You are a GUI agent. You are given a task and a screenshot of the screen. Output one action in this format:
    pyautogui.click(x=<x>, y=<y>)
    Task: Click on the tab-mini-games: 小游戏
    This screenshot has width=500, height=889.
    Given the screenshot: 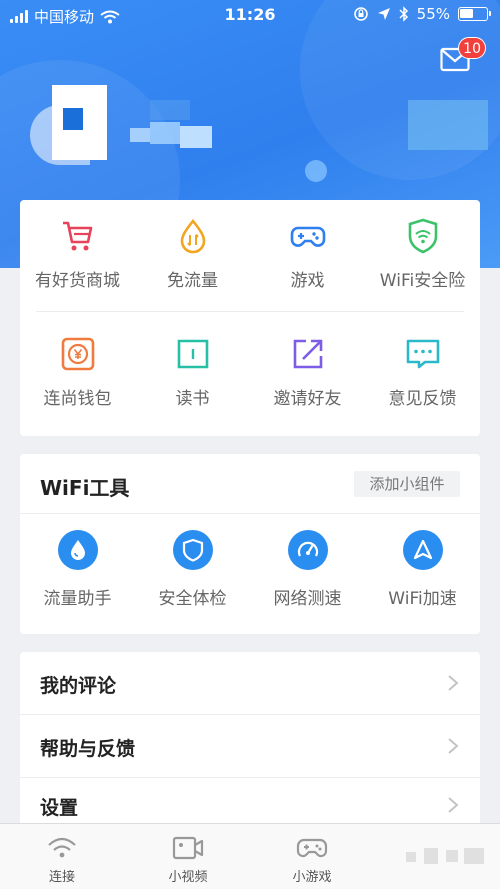 What is the action you would take?
    pyautogui.click(x=312, y=856)
    